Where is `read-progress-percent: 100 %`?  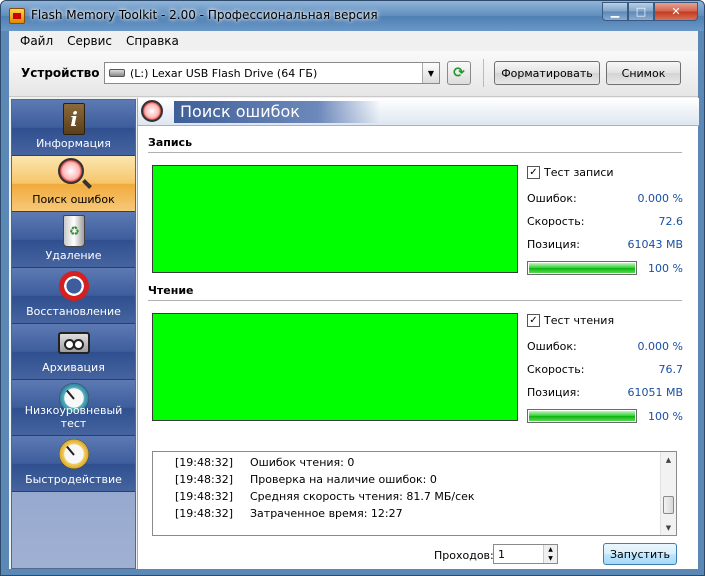
read-progress-percent: 100 % is located at coordinates (665, 416).